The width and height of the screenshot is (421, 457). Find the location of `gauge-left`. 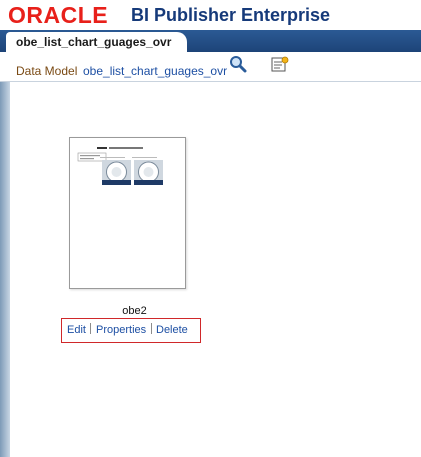

gauge-left is located at coordinates (116, 172).